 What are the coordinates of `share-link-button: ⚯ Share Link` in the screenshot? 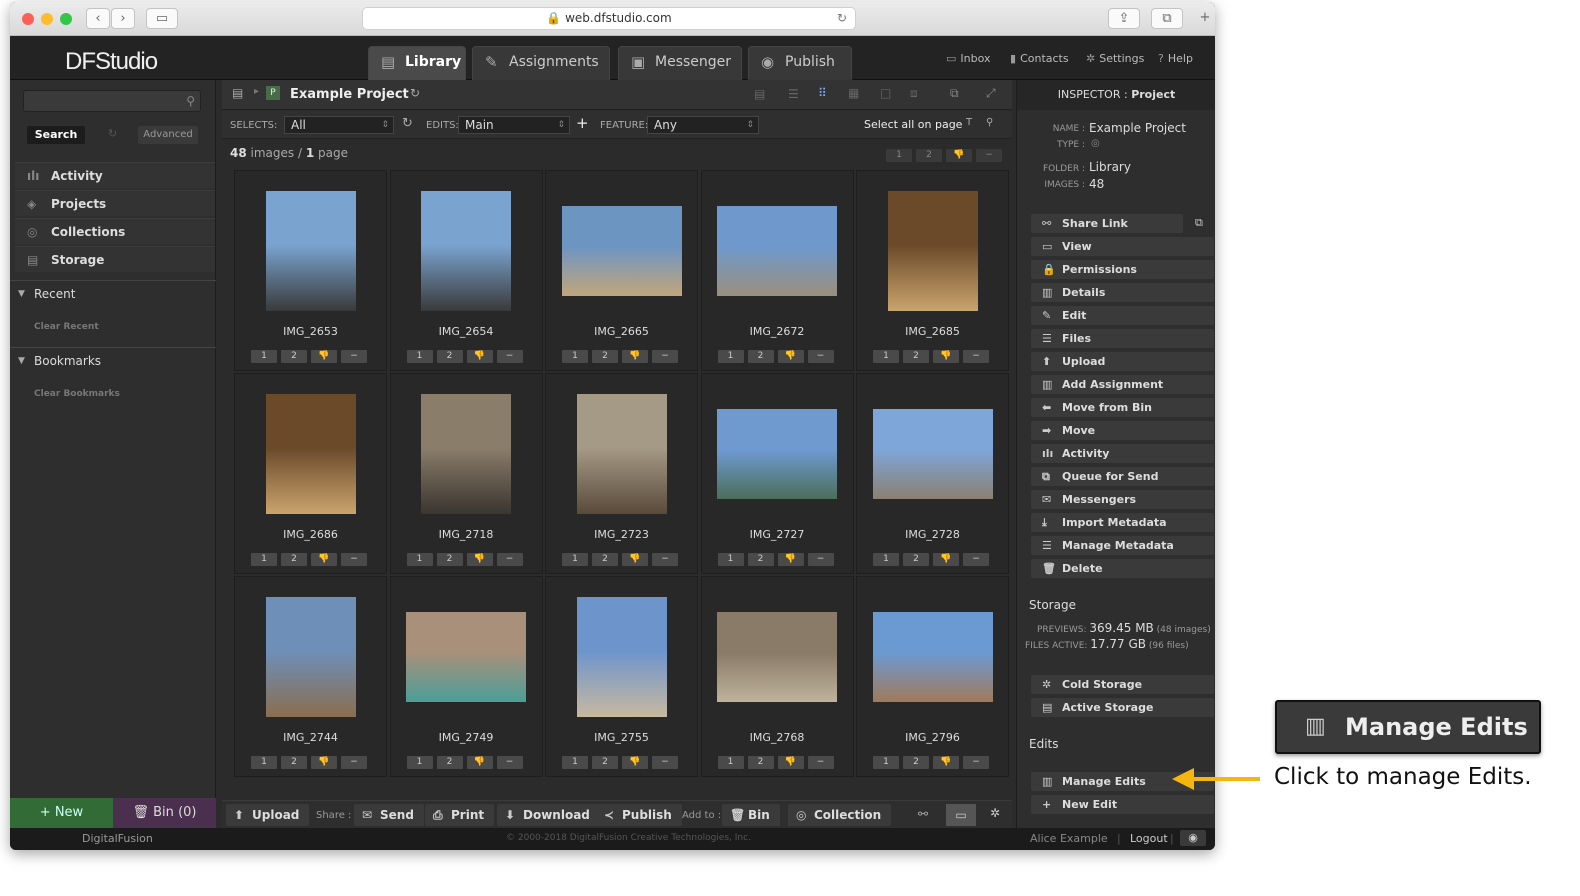 It's located at (1107, 223).